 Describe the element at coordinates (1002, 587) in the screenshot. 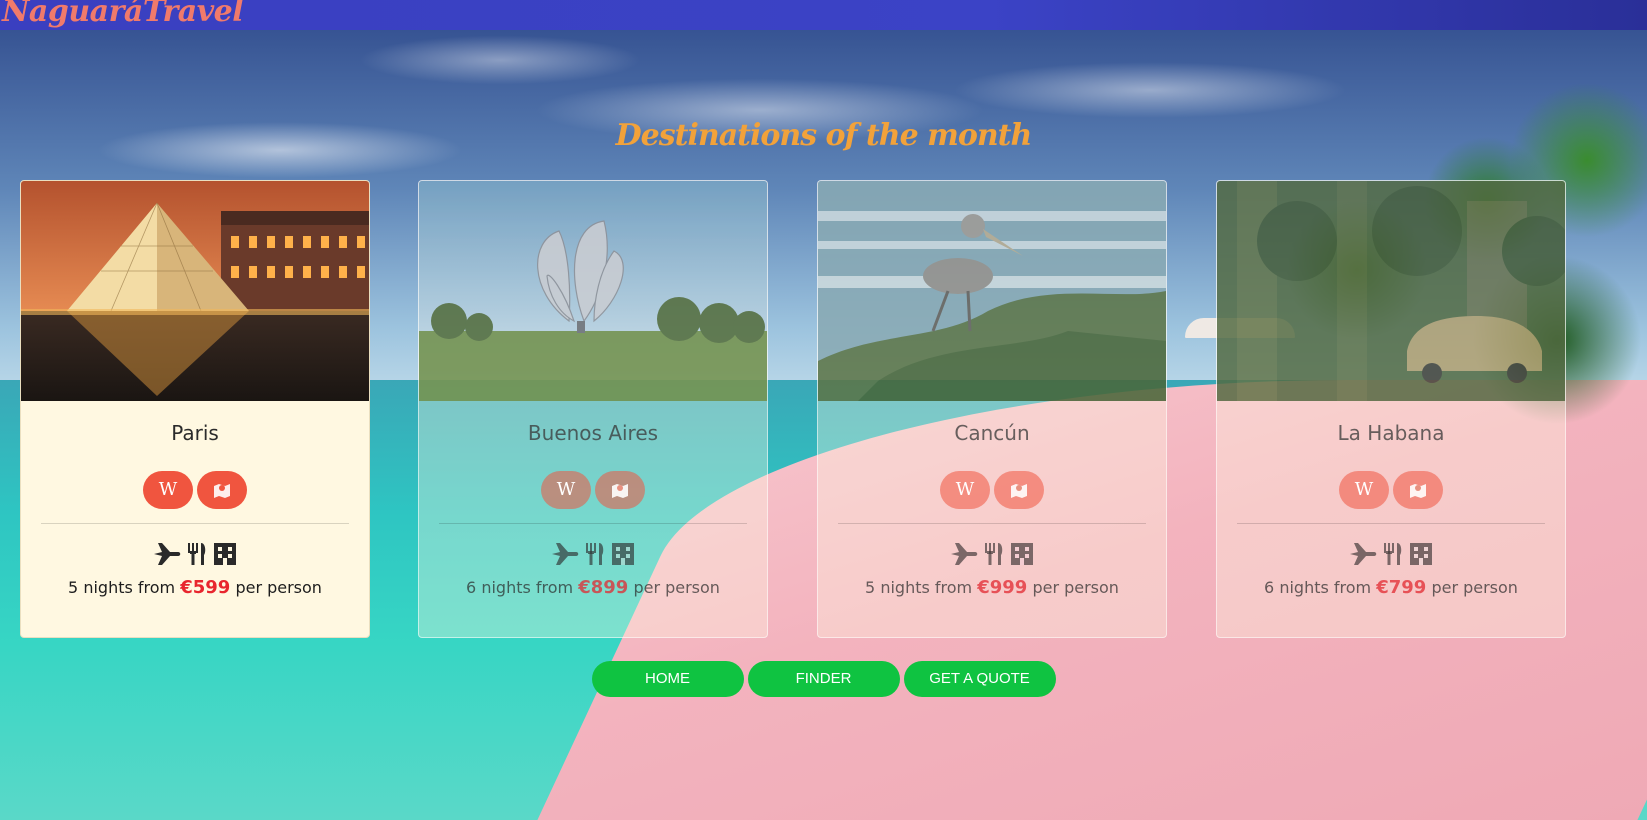

I see `price-amount: €999` at that location.